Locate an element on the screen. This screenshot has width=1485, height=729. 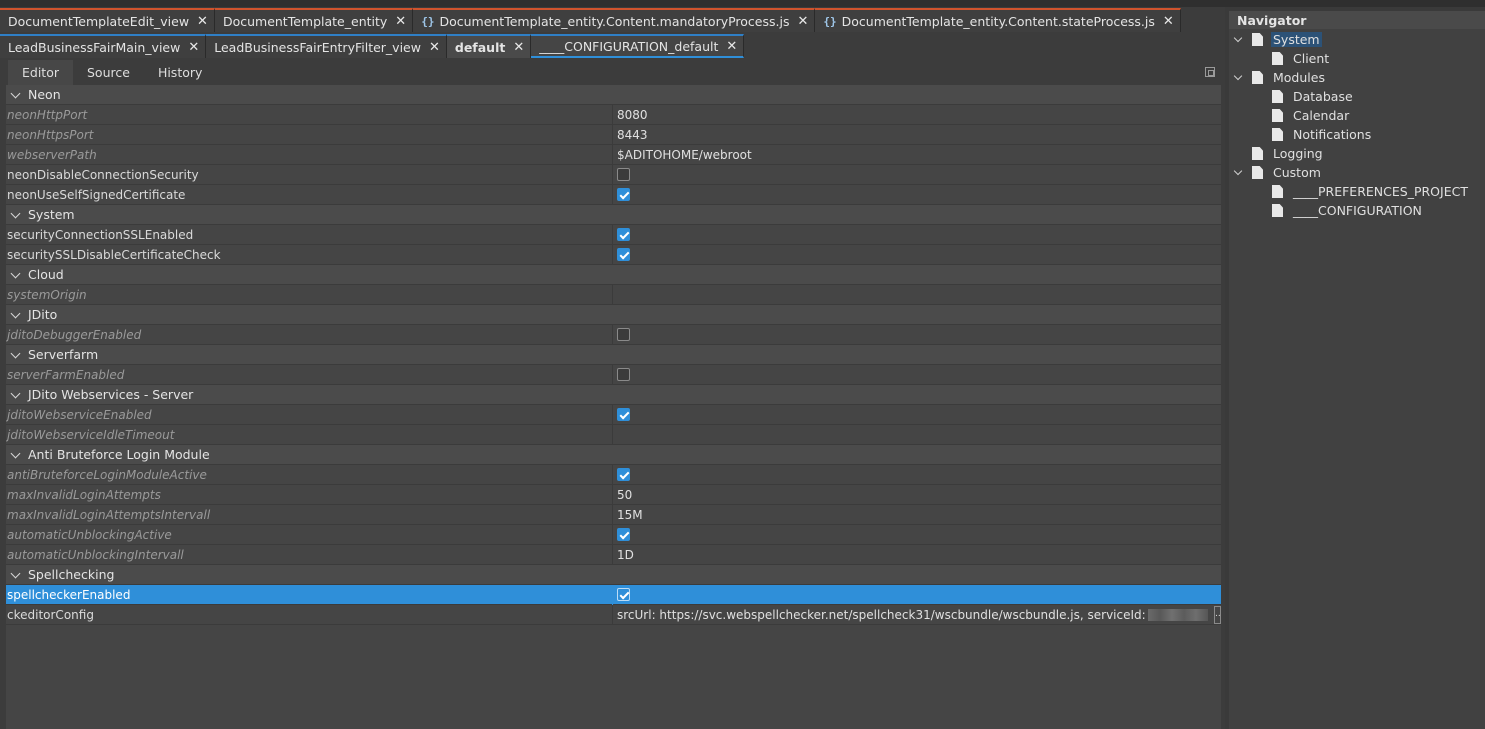
tree-node: Notifications is located at coordinates (1357, 134).